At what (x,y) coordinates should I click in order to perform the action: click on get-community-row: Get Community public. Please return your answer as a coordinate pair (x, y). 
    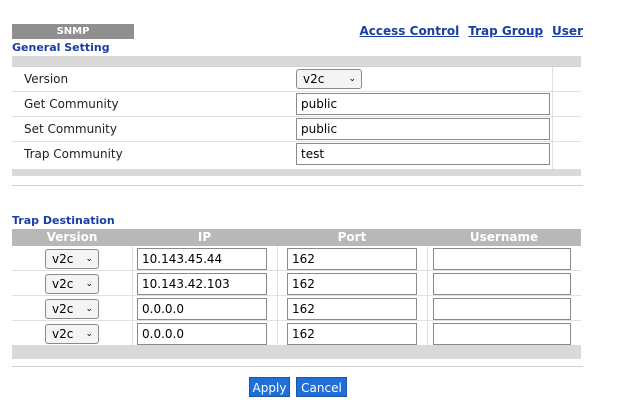
    Looking at the image, I should click on (296, 104).